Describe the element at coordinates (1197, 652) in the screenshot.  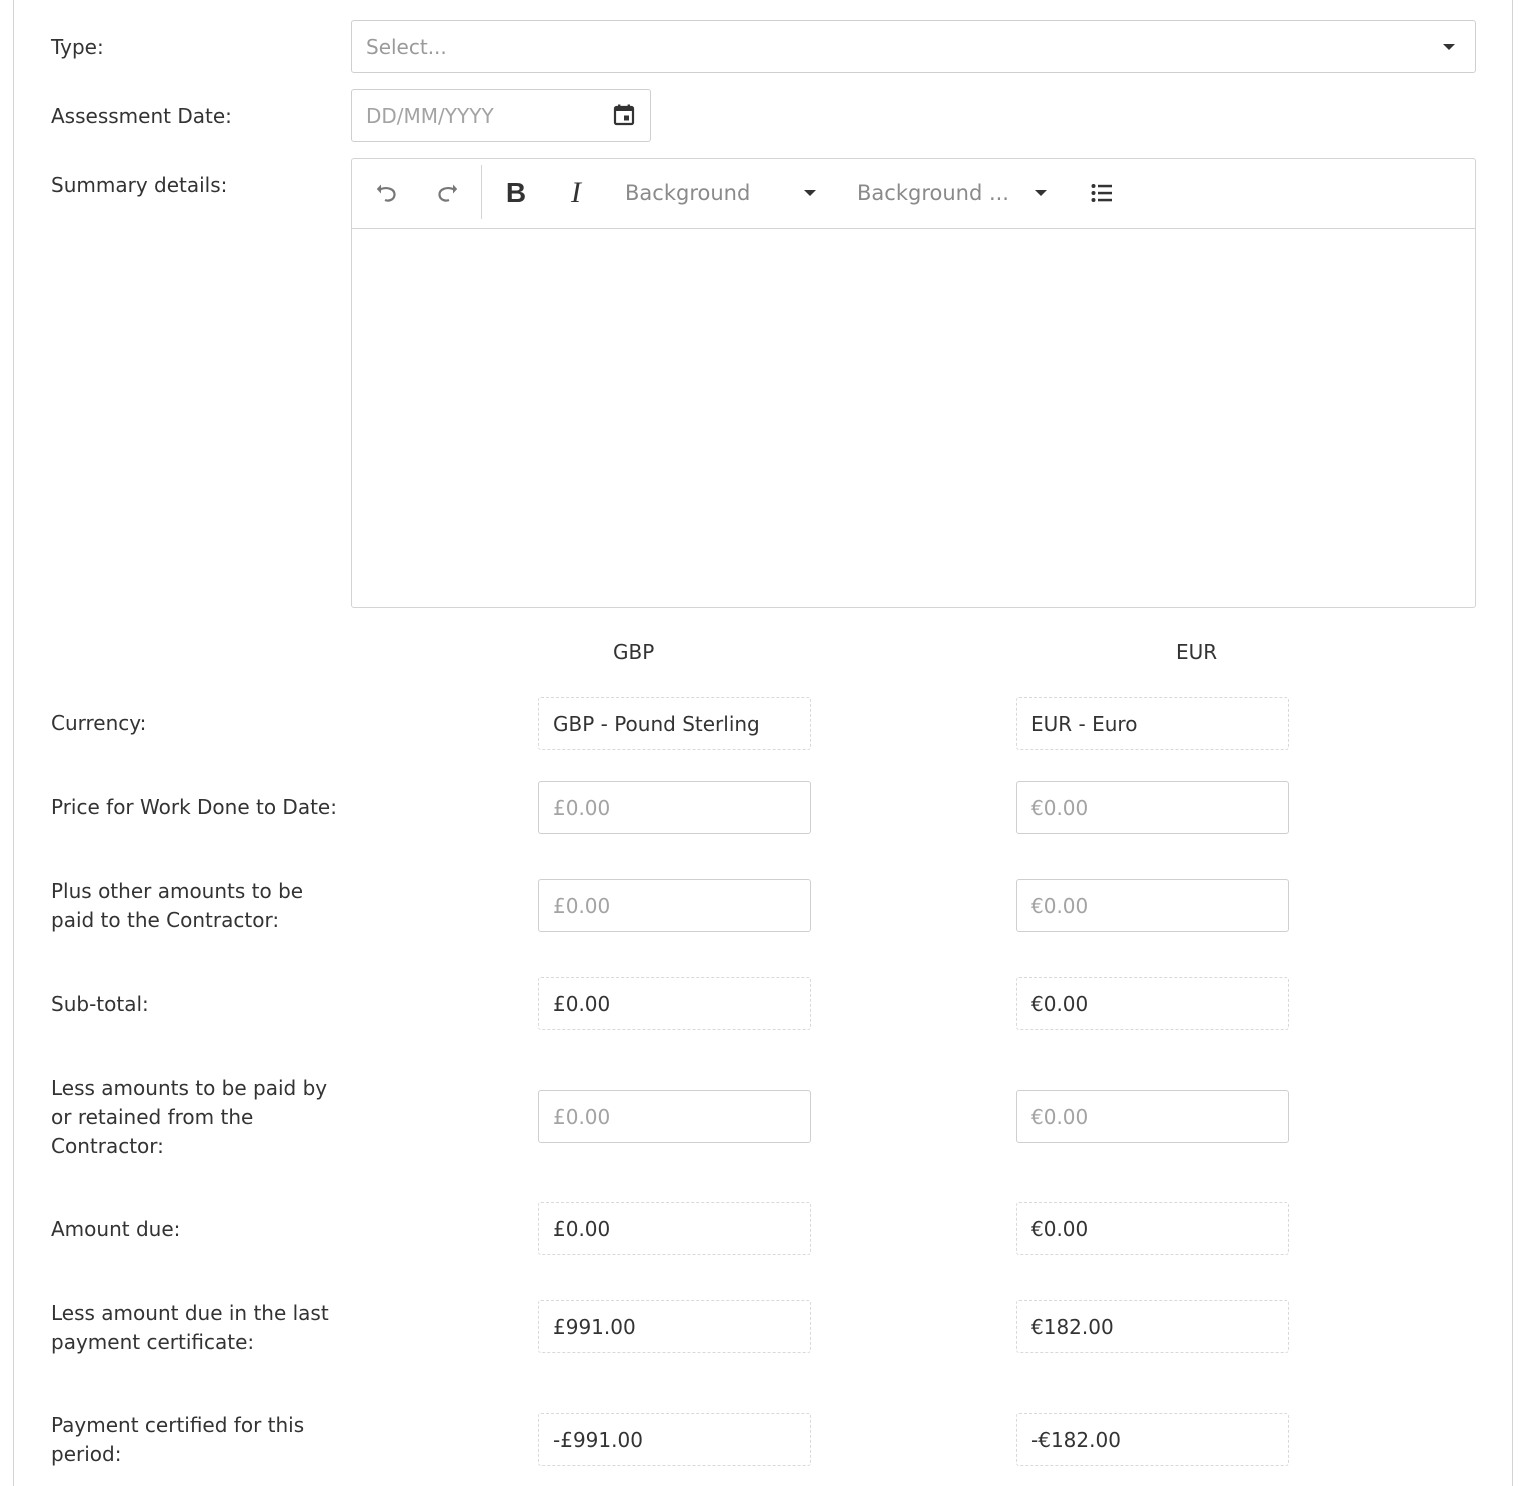
I see `eur-column-header: EUR` at that location.